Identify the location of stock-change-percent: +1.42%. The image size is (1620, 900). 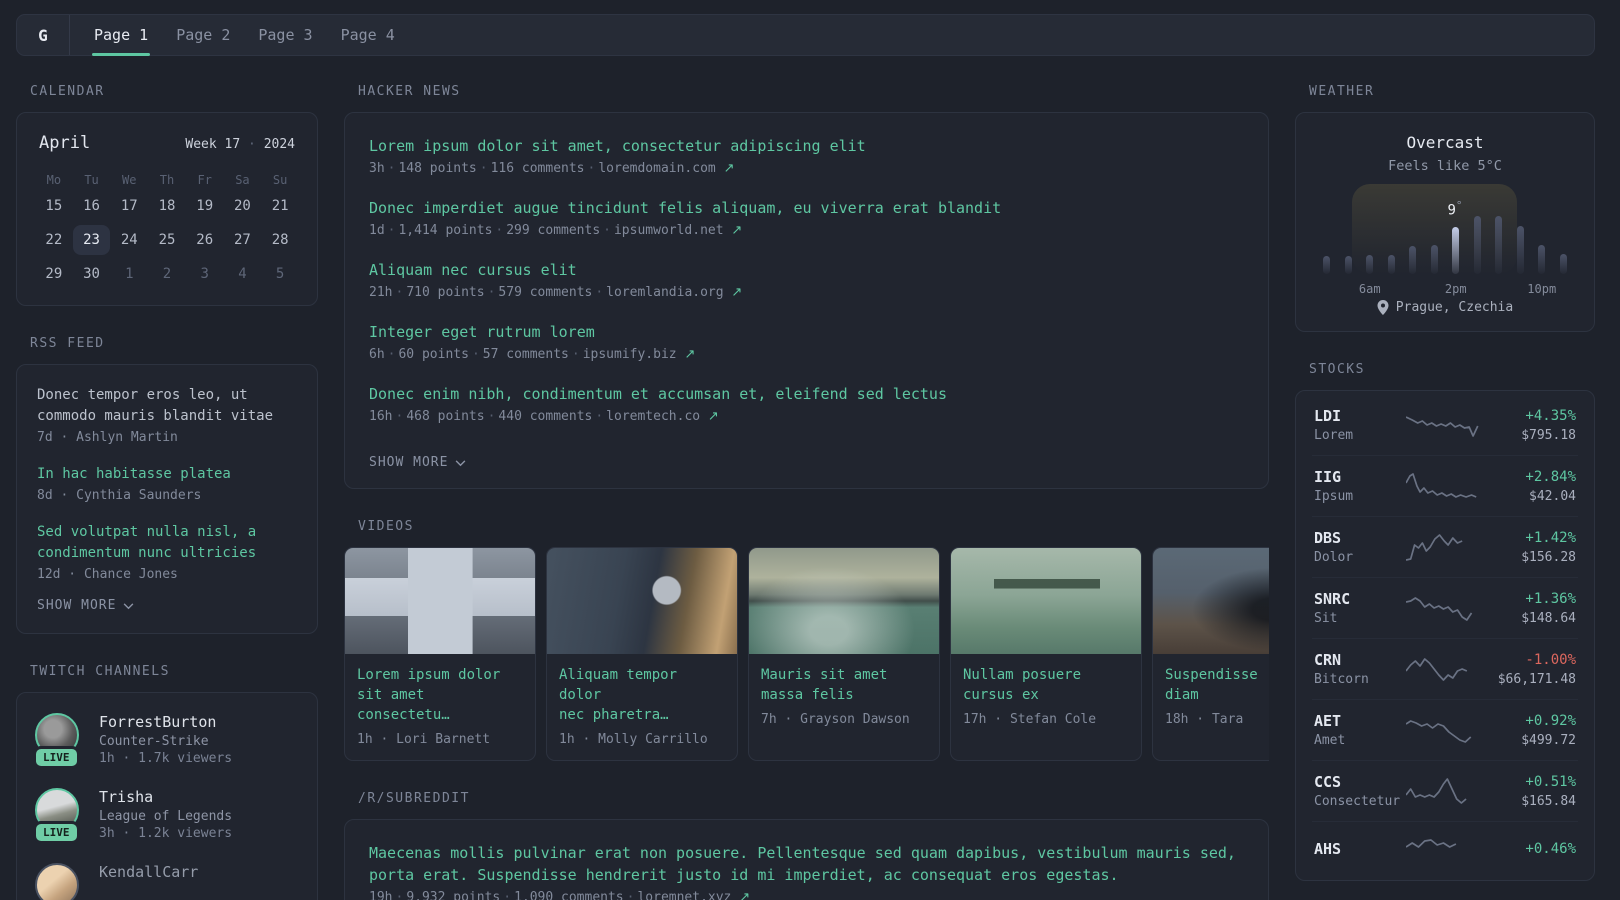
(1550, 537).